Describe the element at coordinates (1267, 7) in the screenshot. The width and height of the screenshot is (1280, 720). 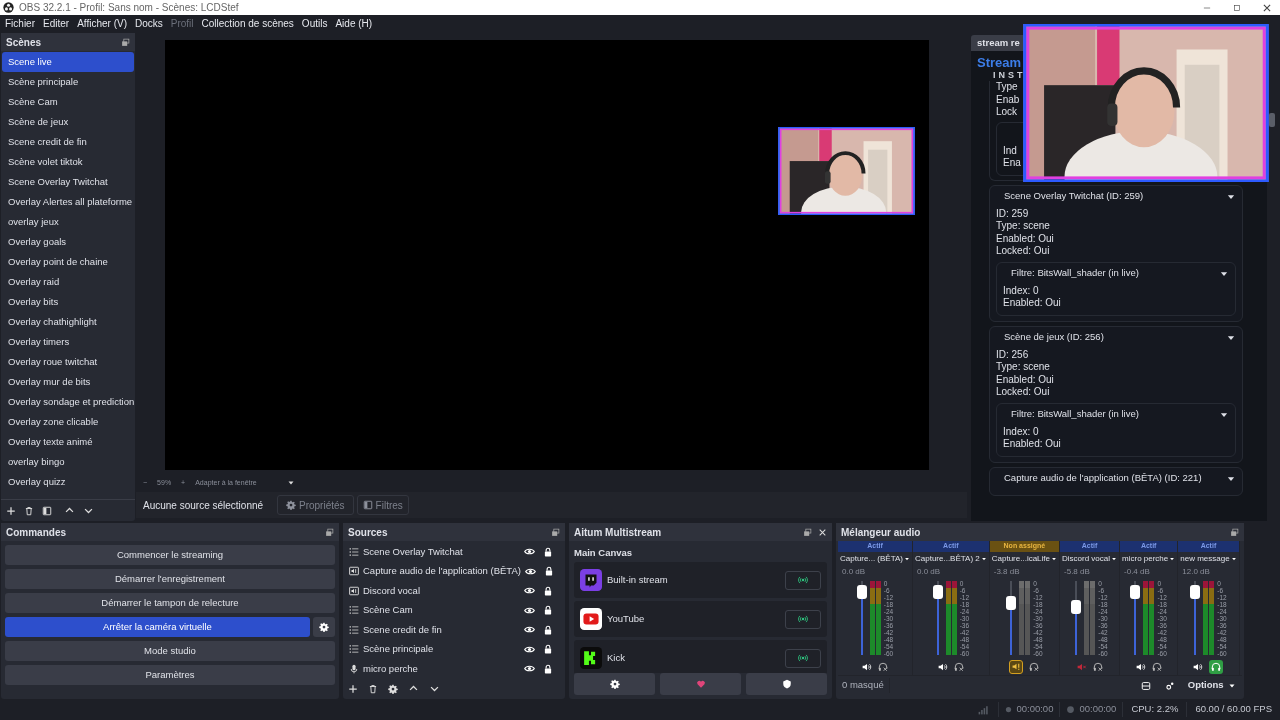
I see `close-icon` at that location.